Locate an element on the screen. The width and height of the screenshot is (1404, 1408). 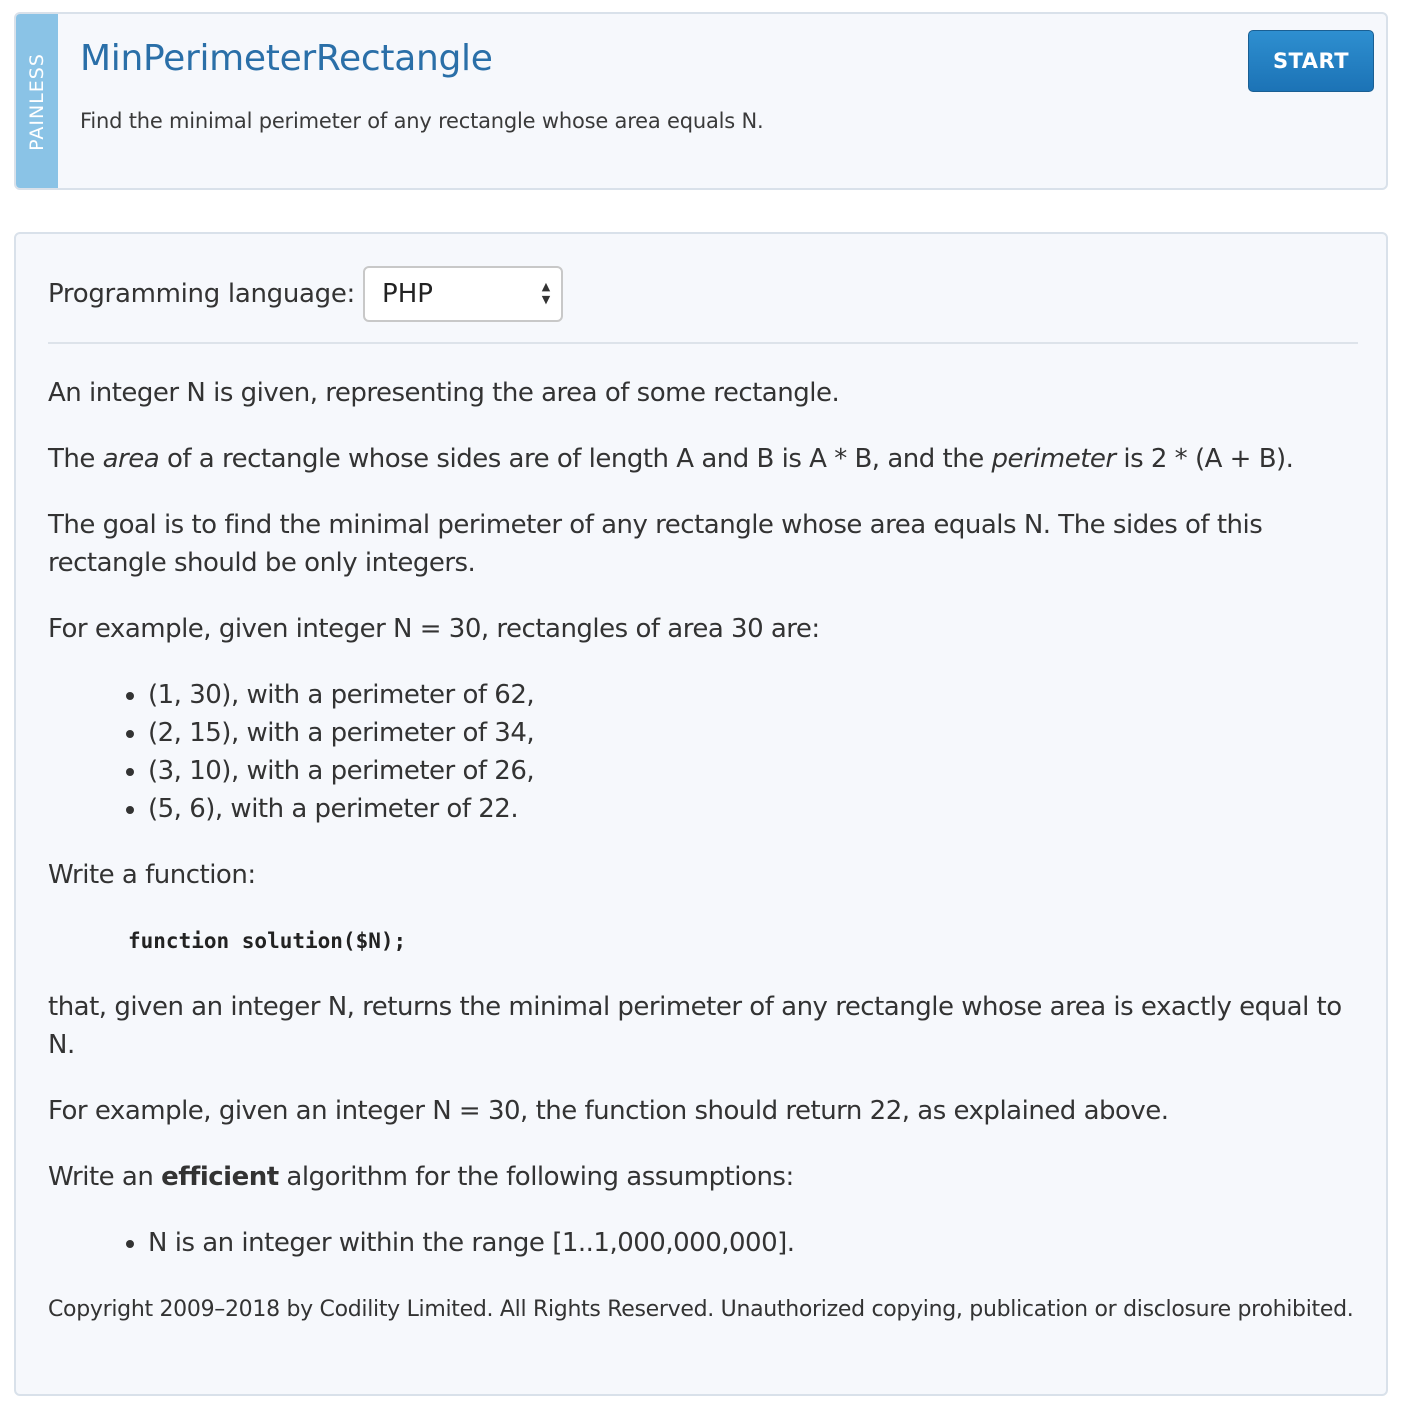
language-select: PHP ▲ ▼ is located at coordinates (463, 294).